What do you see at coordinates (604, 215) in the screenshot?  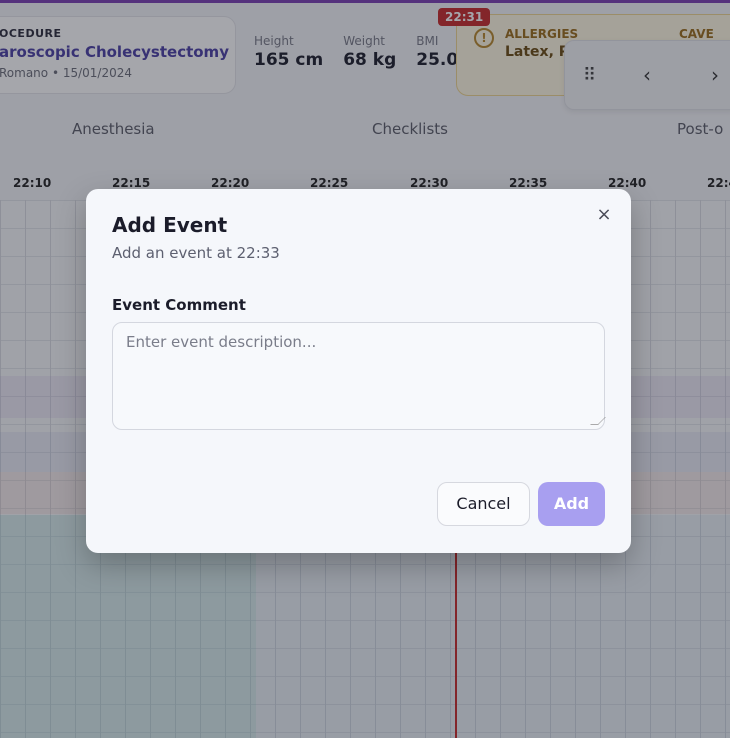 I see `close-icon: ×` at bounding box center [604, 215].